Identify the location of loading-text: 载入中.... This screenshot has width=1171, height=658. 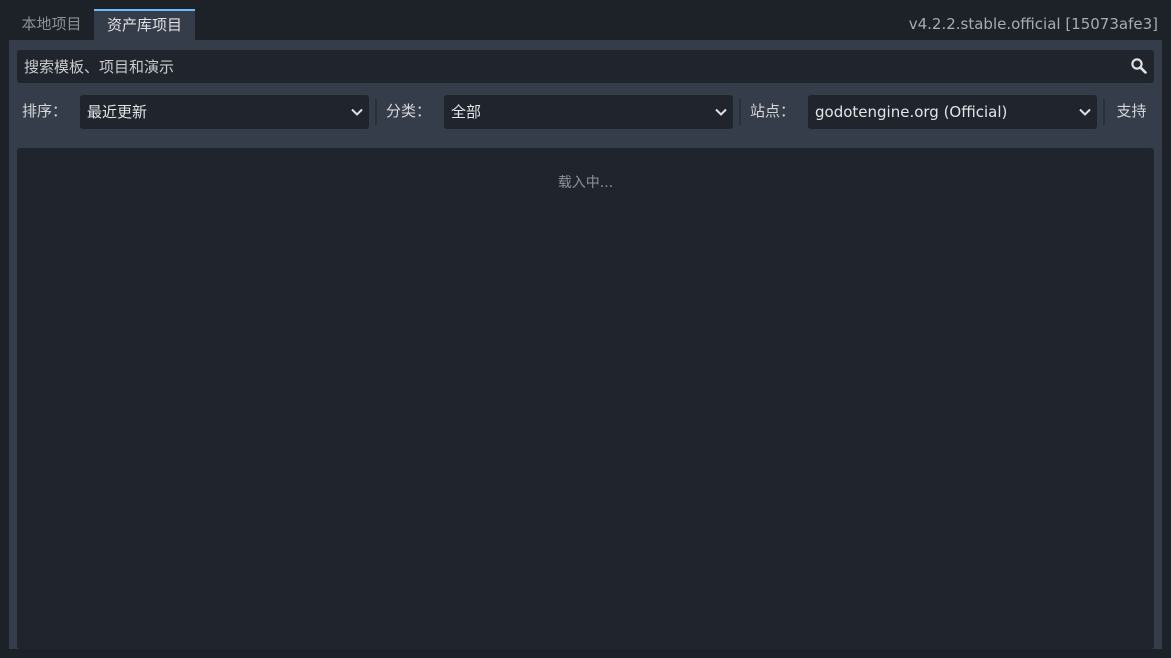
(585, 183).